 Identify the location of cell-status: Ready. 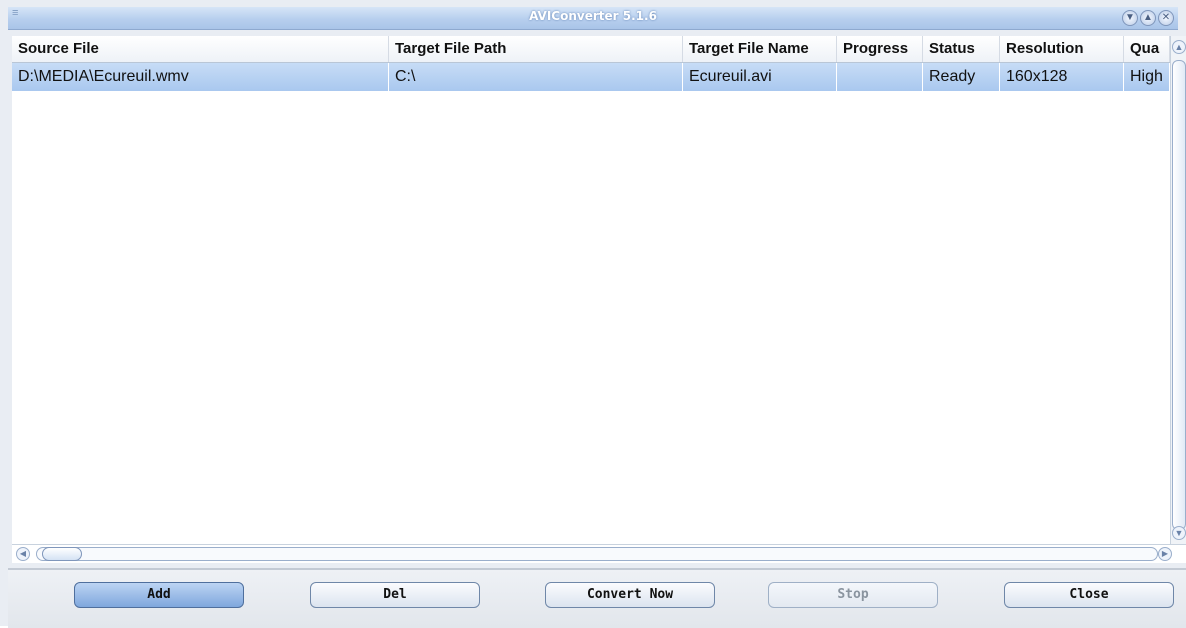
(961, 77).